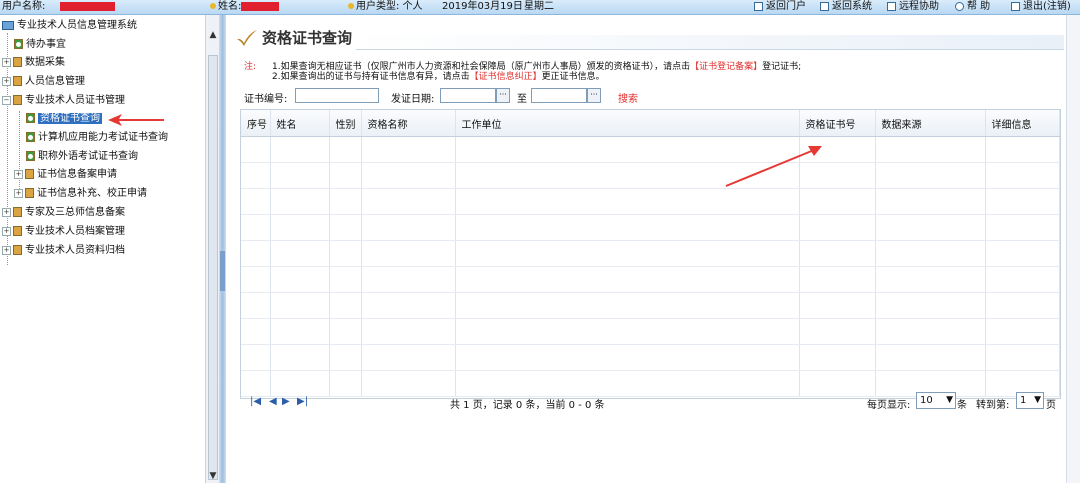  Describe the element at coordinates (43, 82) in the screenshot. I see `tree-item-personnel: + 人员信息管理` at that location.